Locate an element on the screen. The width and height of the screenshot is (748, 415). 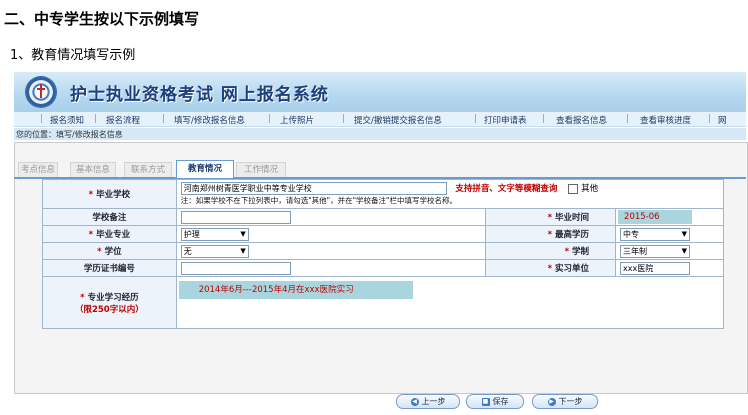
nav-more: 网 is located at coordinates (722, 120).